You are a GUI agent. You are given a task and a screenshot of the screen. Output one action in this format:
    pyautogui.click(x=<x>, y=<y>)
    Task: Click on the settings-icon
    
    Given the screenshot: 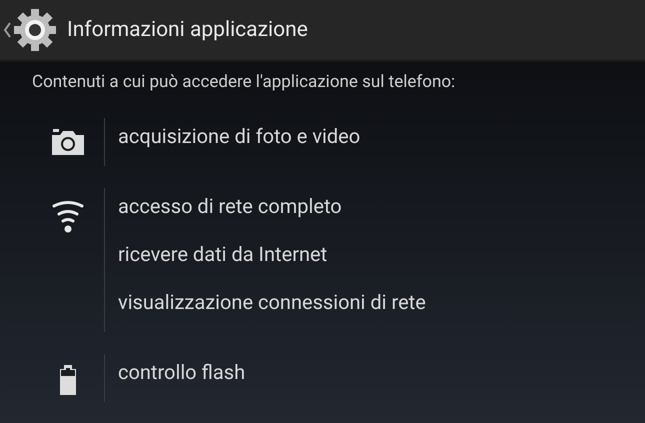 What is the action you would take?
    pyautogui.click(x=35, y=30)
    